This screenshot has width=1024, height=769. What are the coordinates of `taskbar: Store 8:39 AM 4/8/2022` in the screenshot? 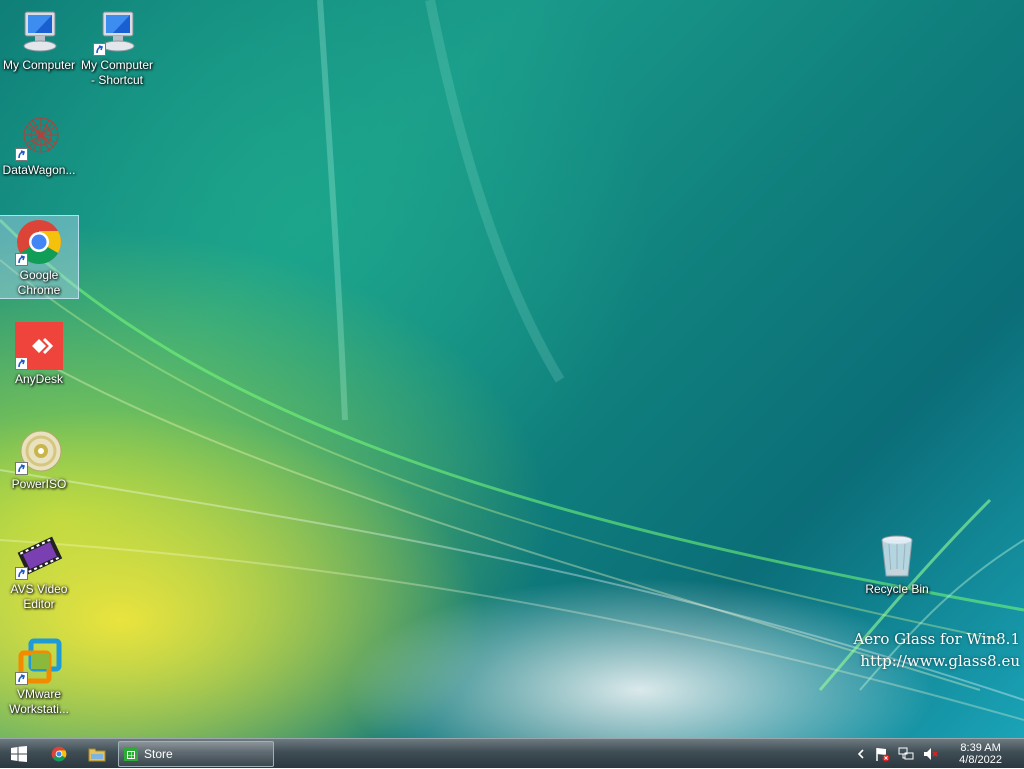 It's located at (512, 753).